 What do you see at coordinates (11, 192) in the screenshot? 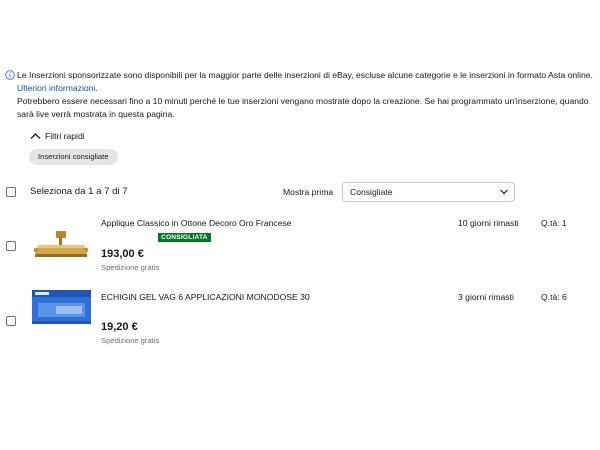
I see `select-all-checkbox` at bounding box center [11, 192].